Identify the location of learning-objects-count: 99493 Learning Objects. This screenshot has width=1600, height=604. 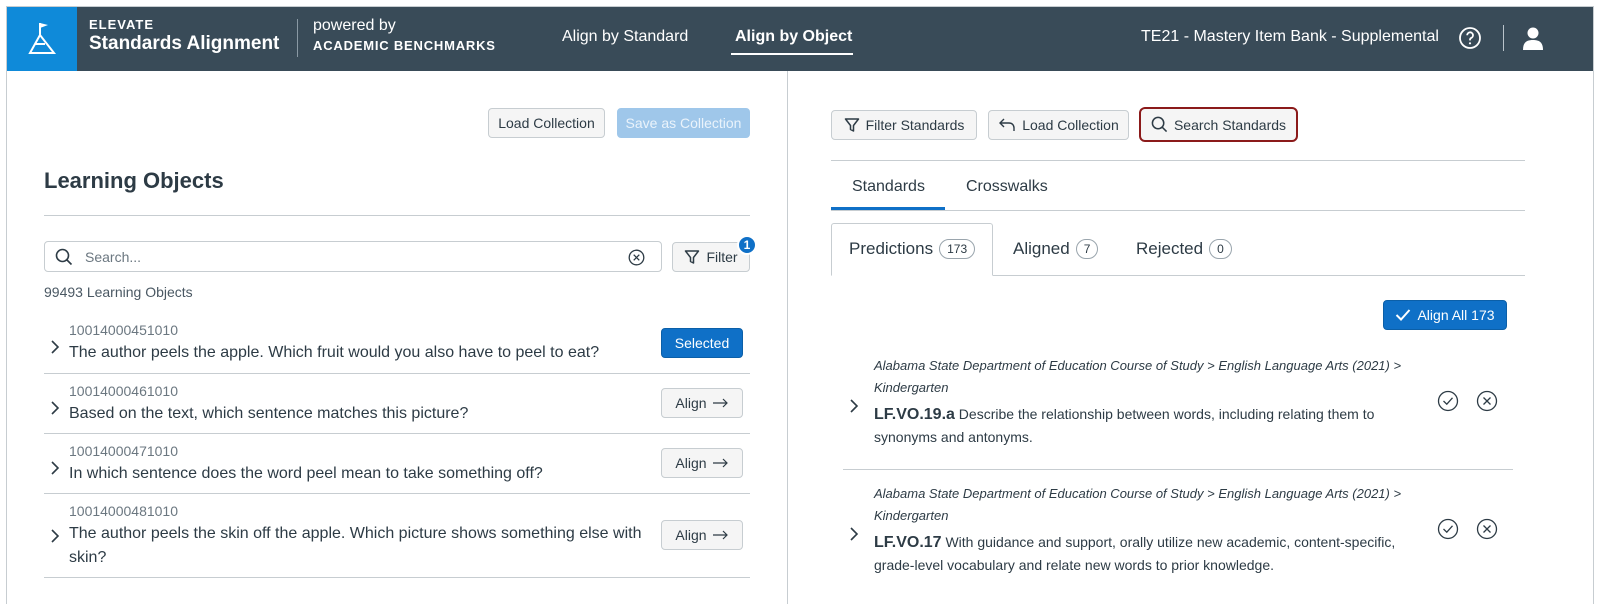
(118, 292).